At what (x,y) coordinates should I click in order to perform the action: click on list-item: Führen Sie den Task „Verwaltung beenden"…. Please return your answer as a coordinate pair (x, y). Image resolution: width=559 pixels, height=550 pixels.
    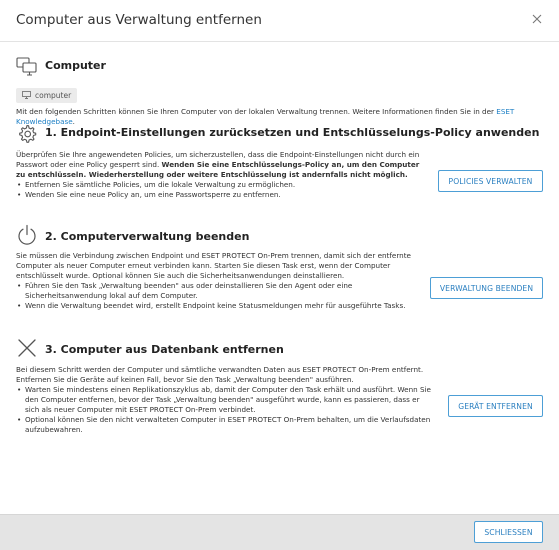
    Looking at the image, I should click on (221, 291).